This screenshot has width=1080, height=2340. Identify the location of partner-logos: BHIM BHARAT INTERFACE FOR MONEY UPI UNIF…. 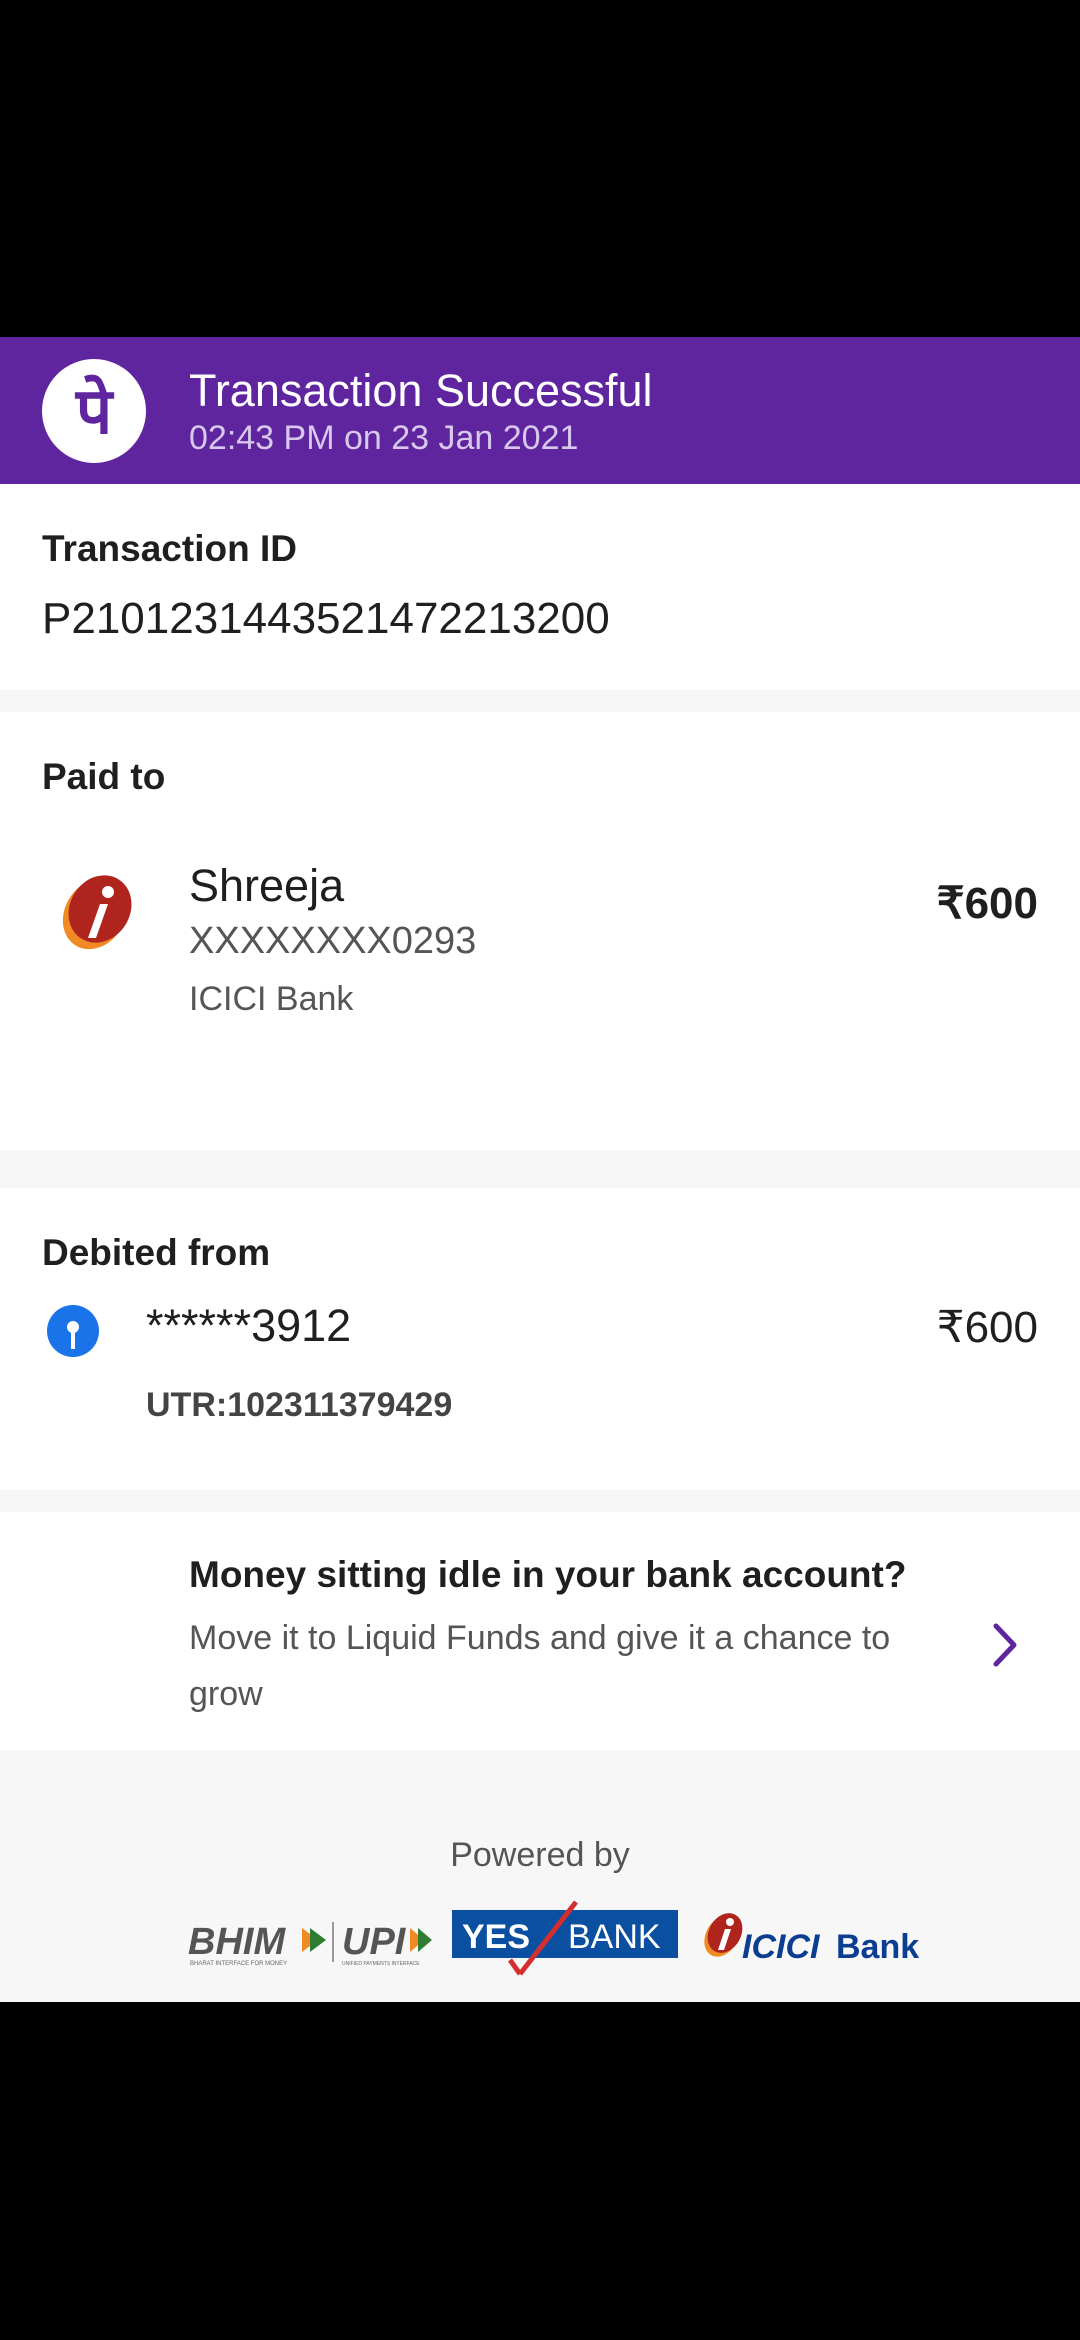
(553, 1938).